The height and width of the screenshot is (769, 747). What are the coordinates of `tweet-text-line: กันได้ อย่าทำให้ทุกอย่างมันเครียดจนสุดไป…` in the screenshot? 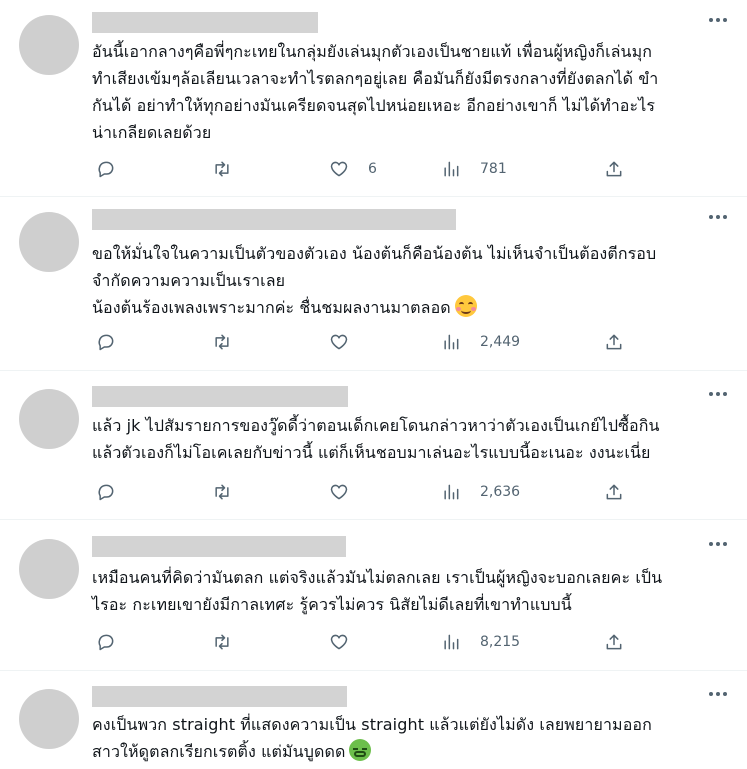 It's located at (374, 105).